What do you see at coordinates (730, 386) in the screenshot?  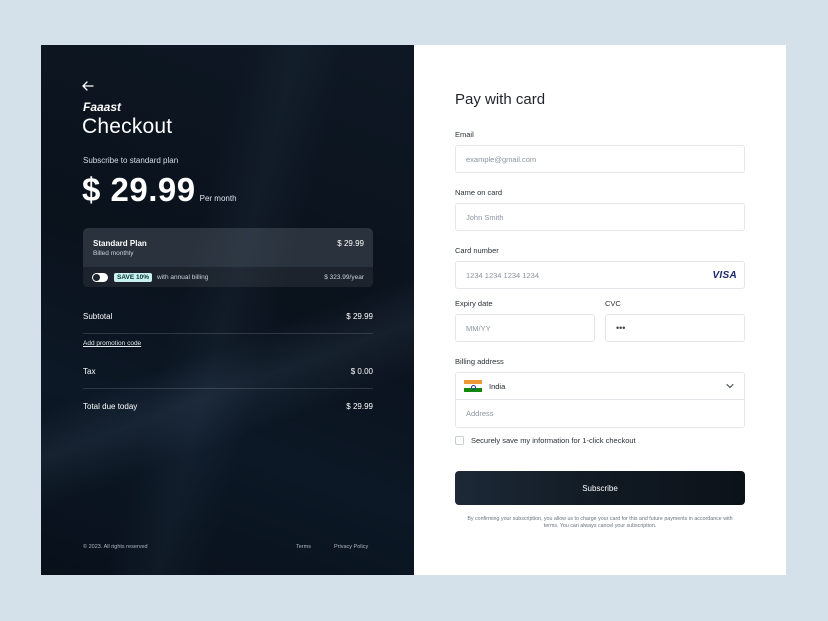 I see `chevron-down-icon` at bounding box center [730, 386].